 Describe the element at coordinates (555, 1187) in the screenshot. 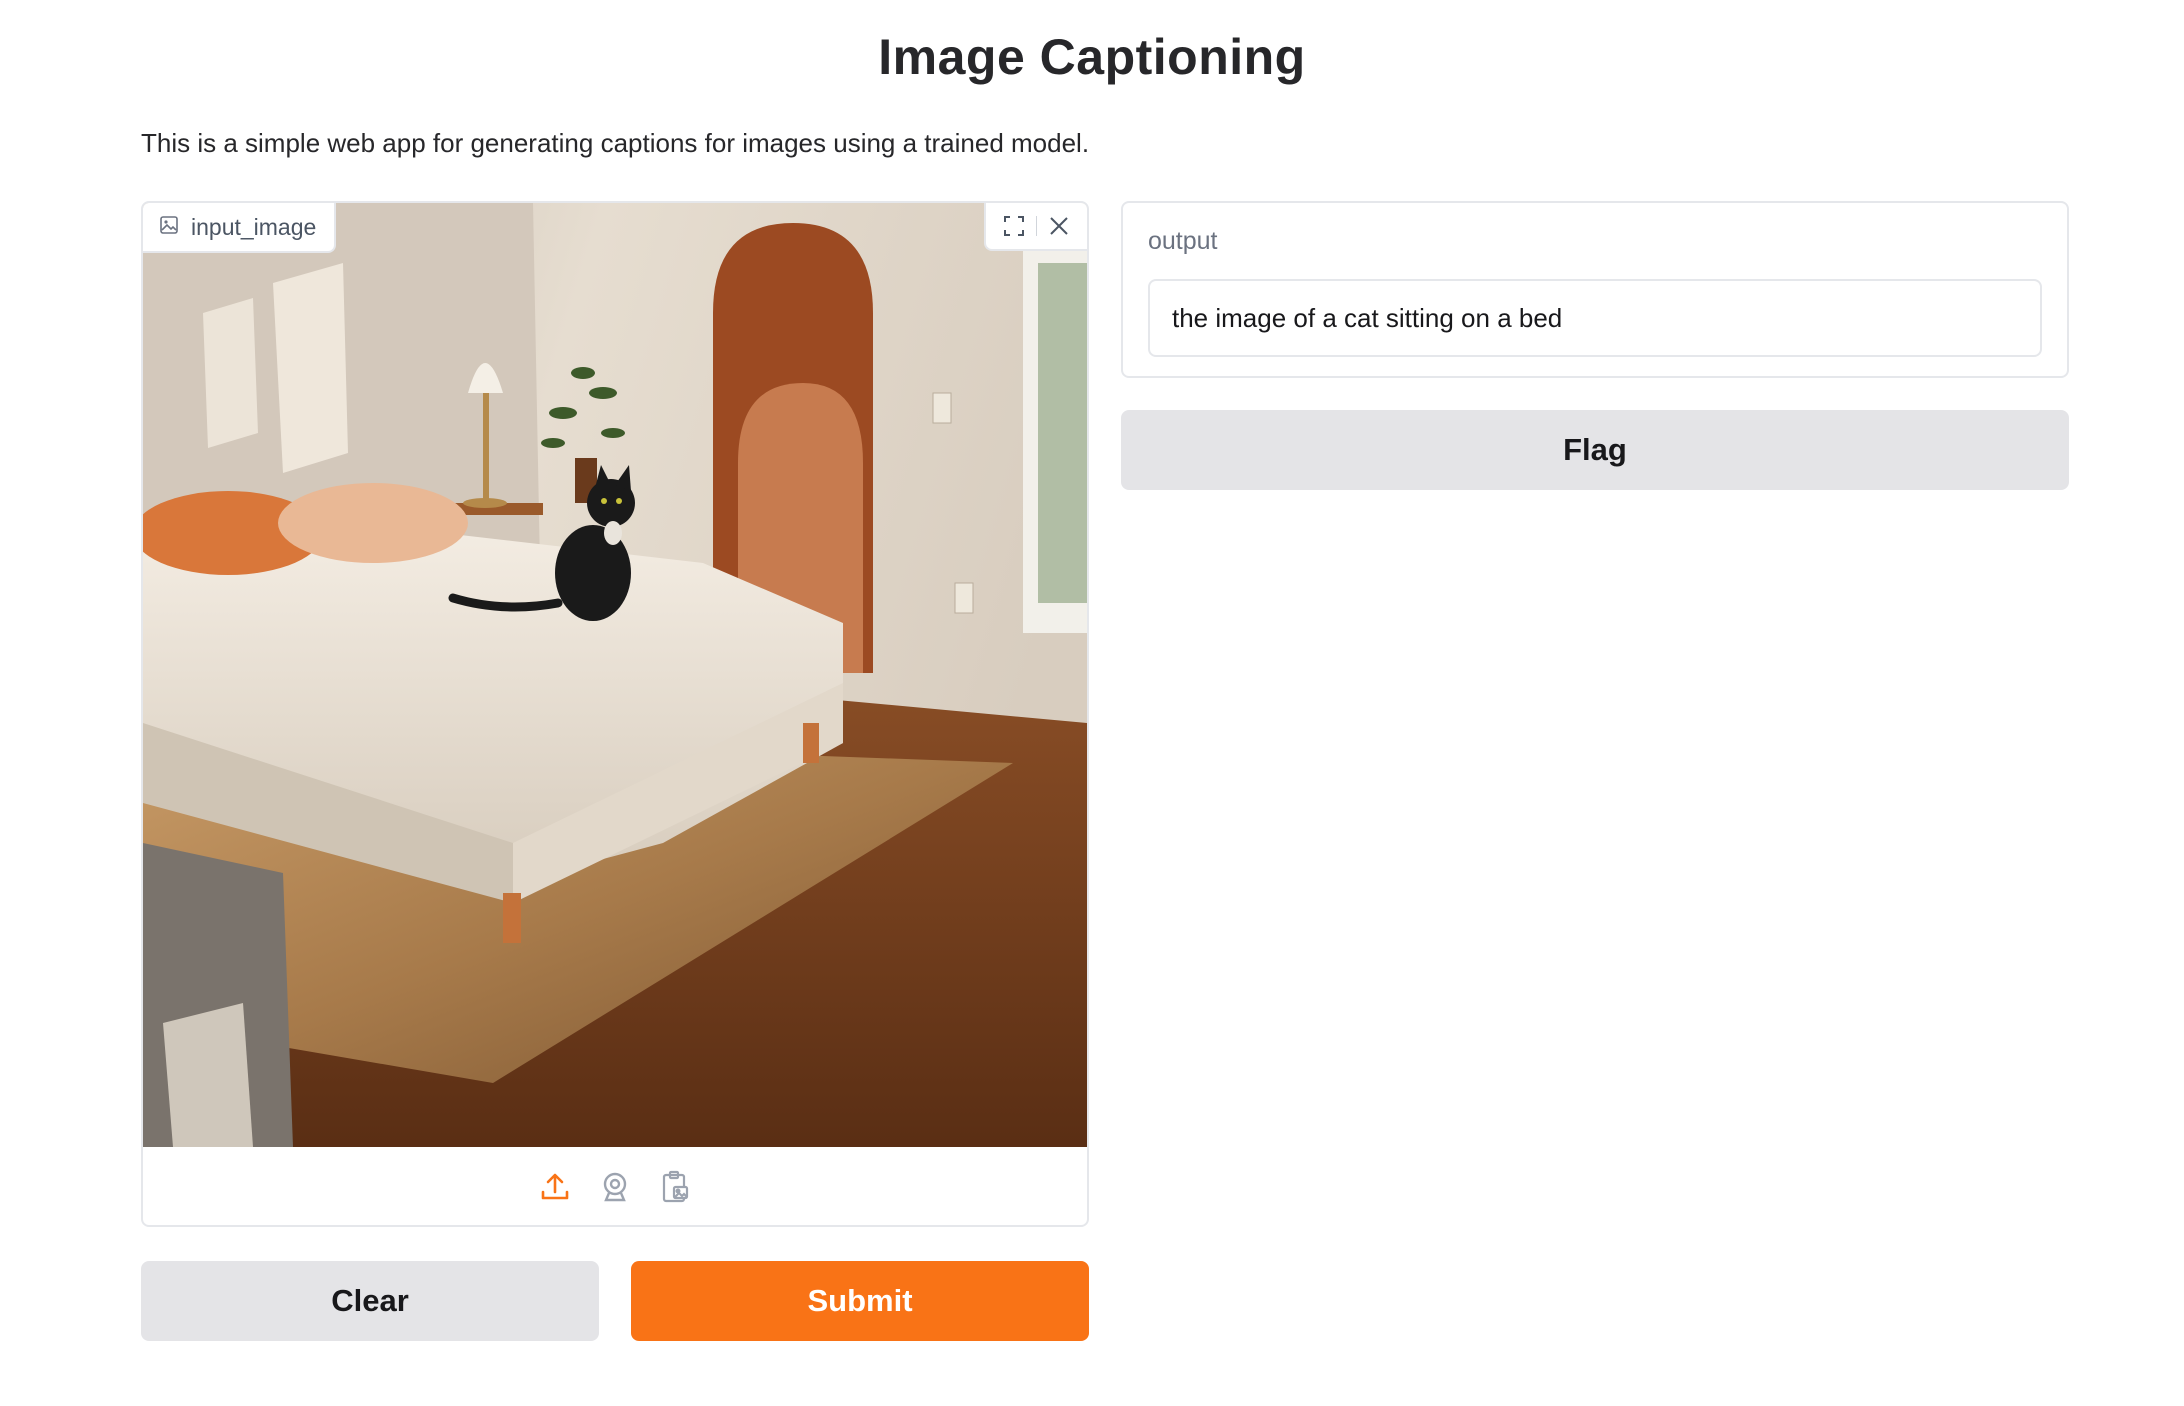

I see `upload-icon` at that location.